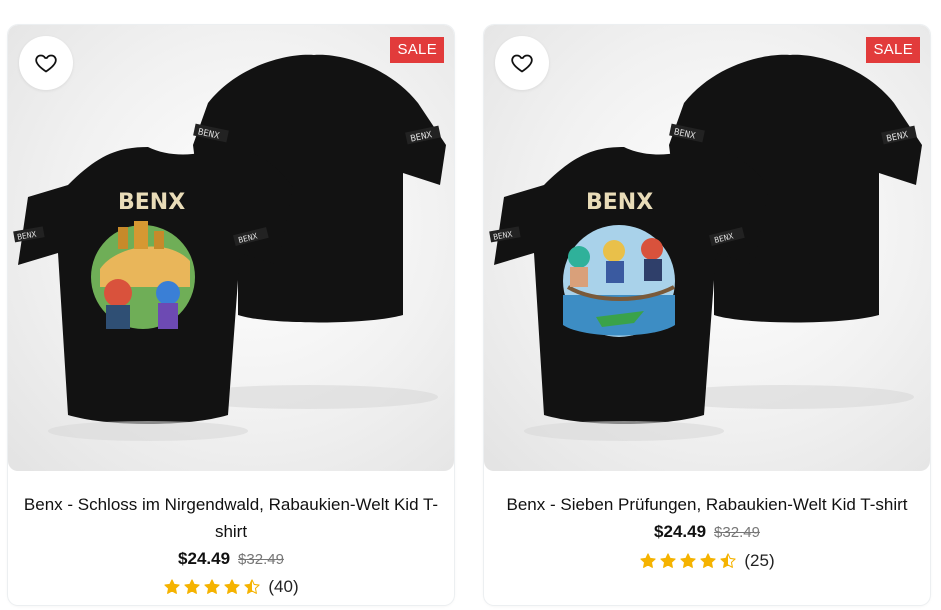 This screenshot has height=610, width=941. I want to click on review-count: (40), so click(283, 586).